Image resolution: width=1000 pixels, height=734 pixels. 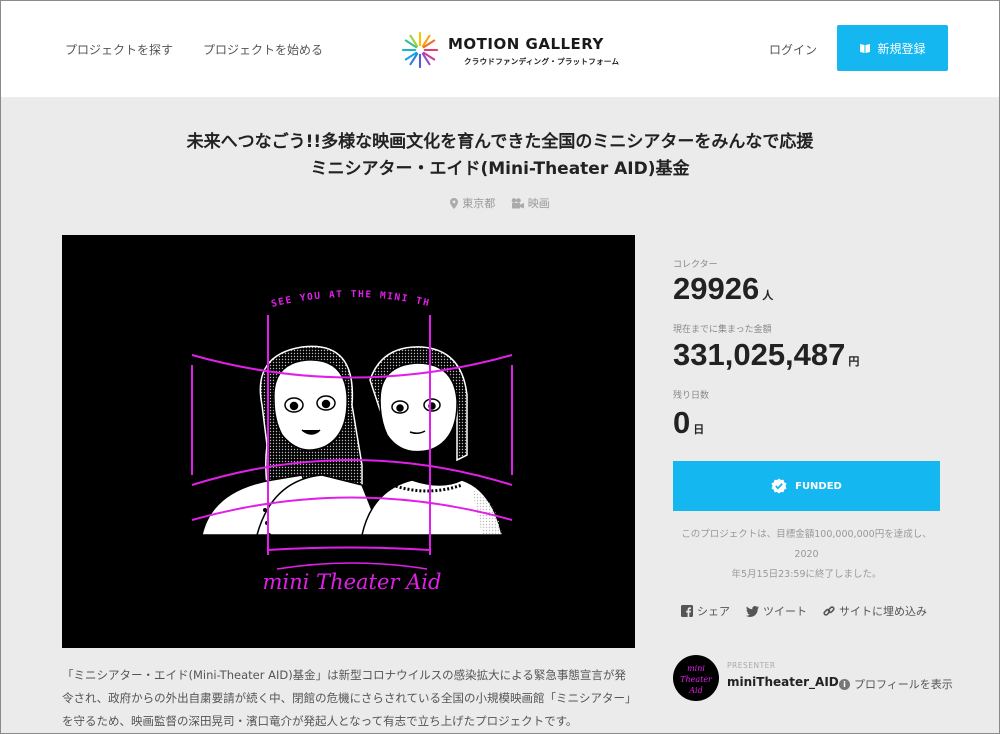 I want to click on project-title-line1: 未来へつなごう!!多様な映画文化を育んできた全国のミニシアターをみんなで応援, so click(x=500, y=142).